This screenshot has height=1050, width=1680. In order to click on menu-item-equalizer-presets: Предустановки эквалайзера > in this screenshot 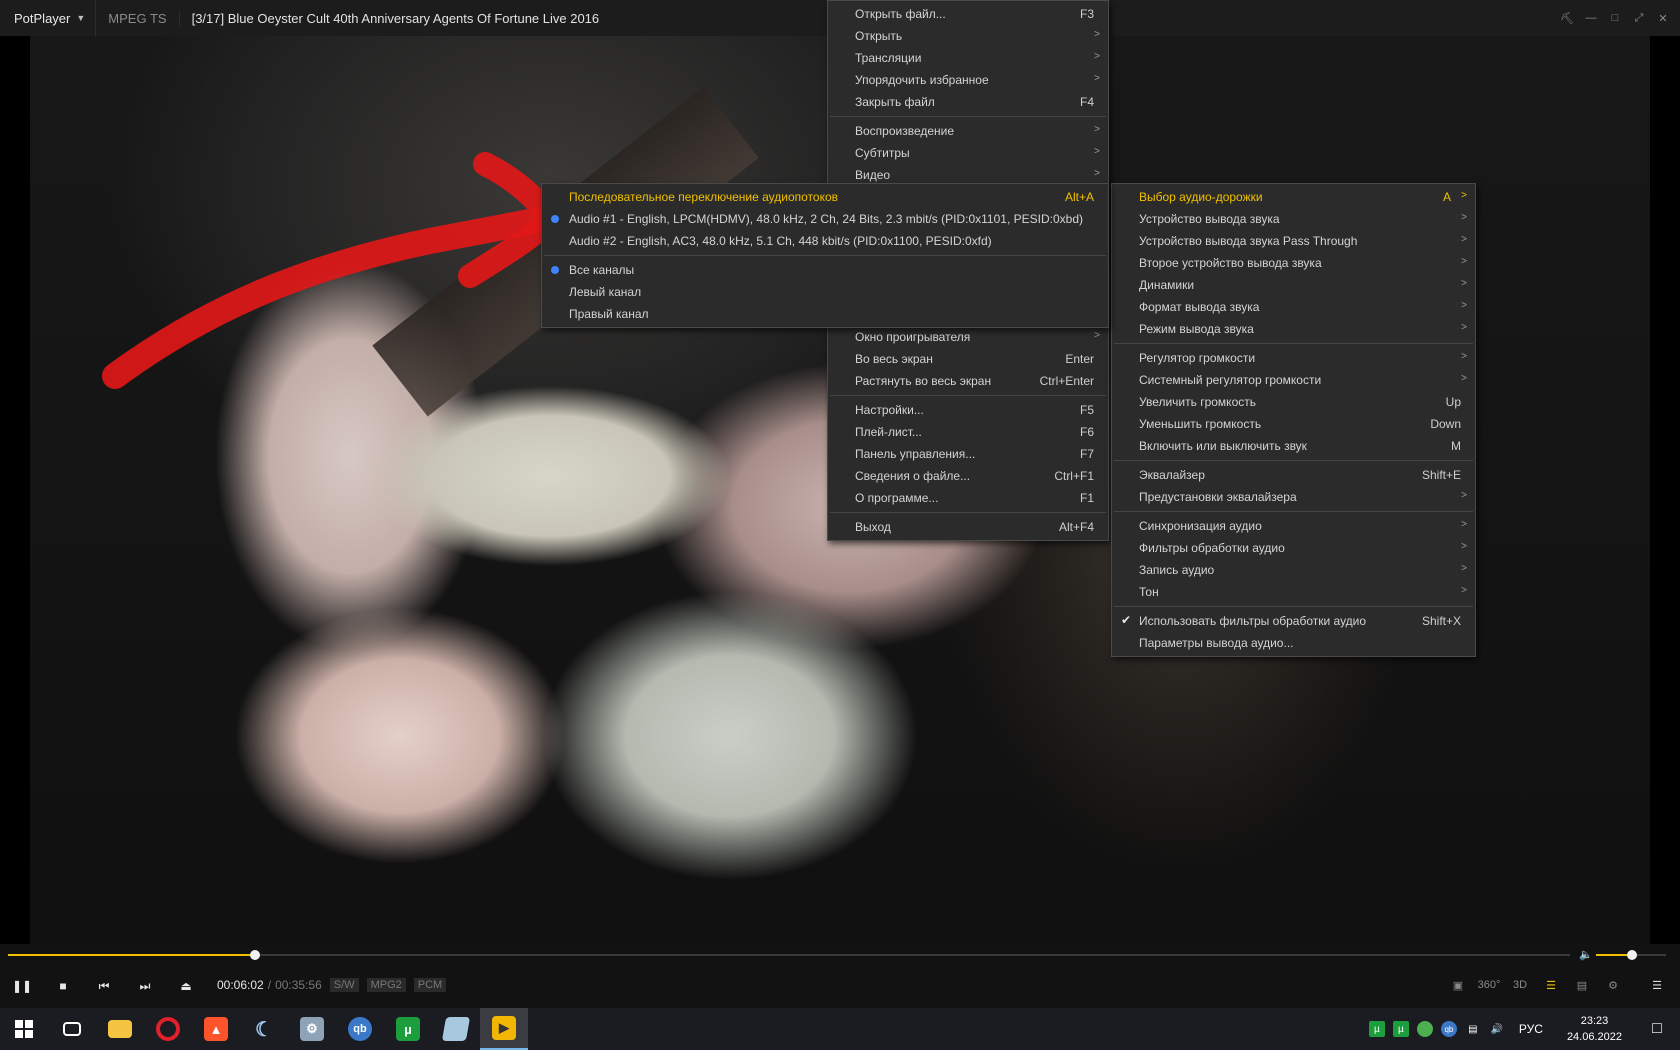, I will do `click(1293, 497)`.